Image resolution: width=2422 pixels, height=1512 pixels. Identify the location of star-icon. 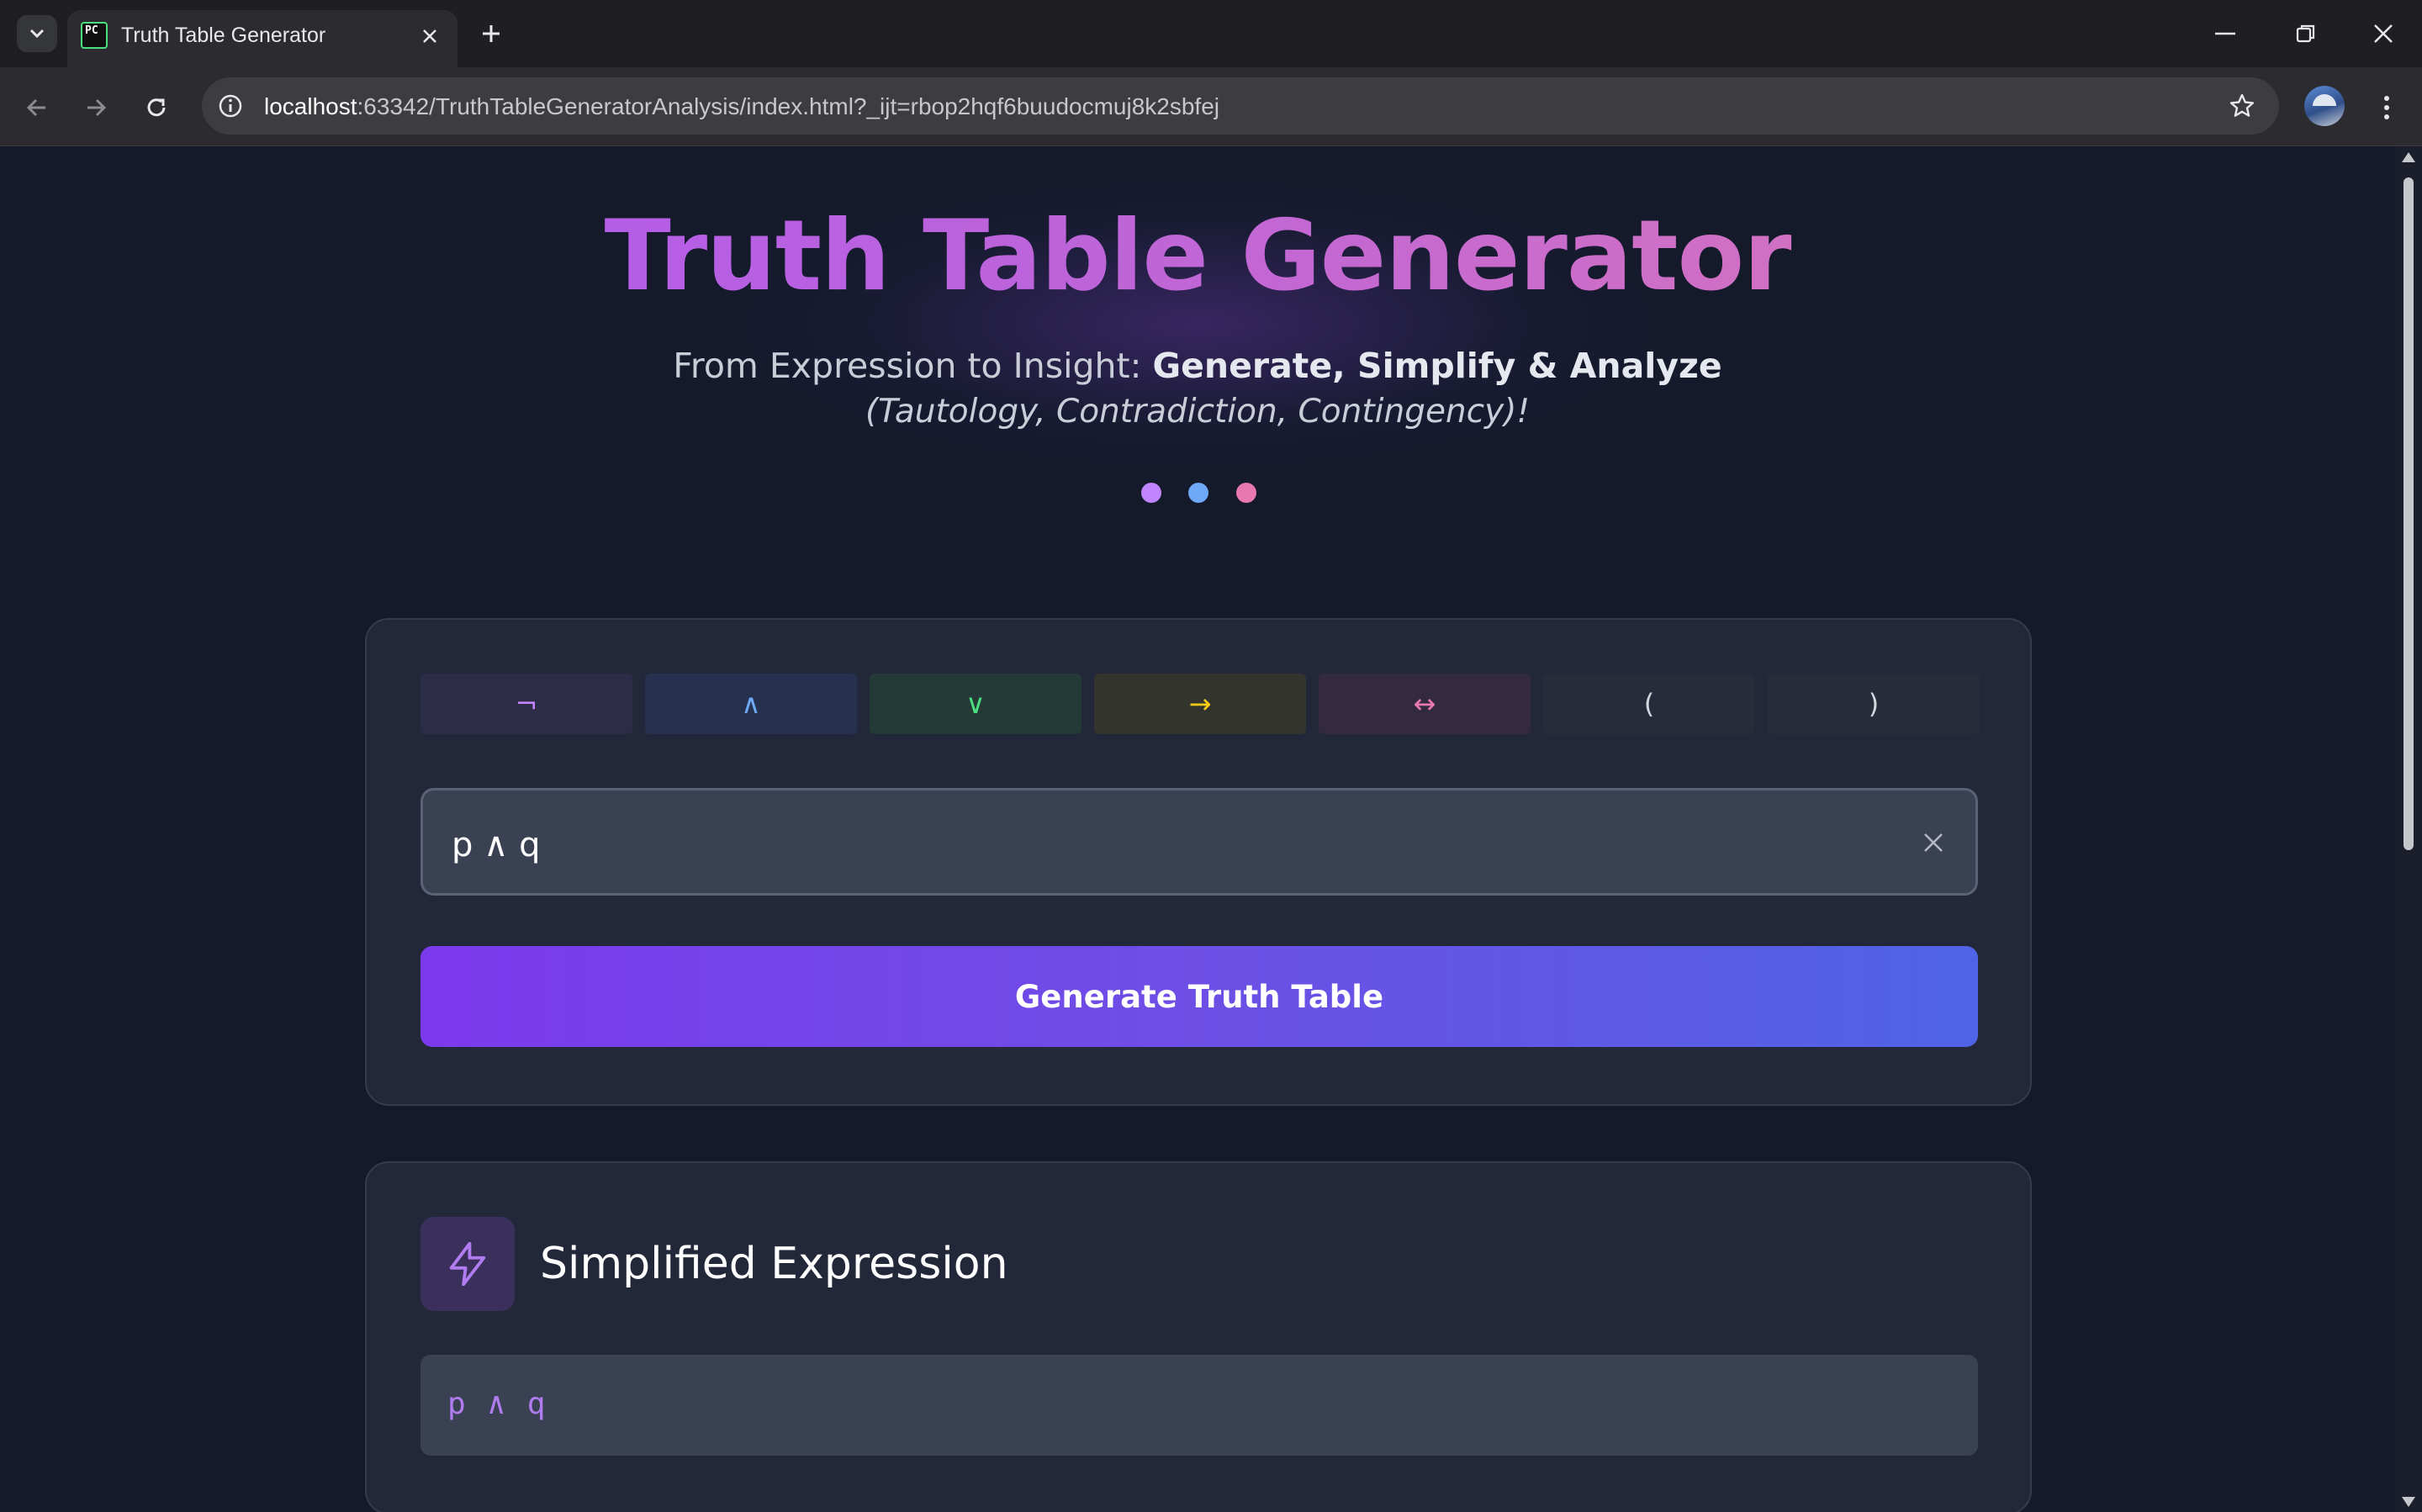
(2242, 105).